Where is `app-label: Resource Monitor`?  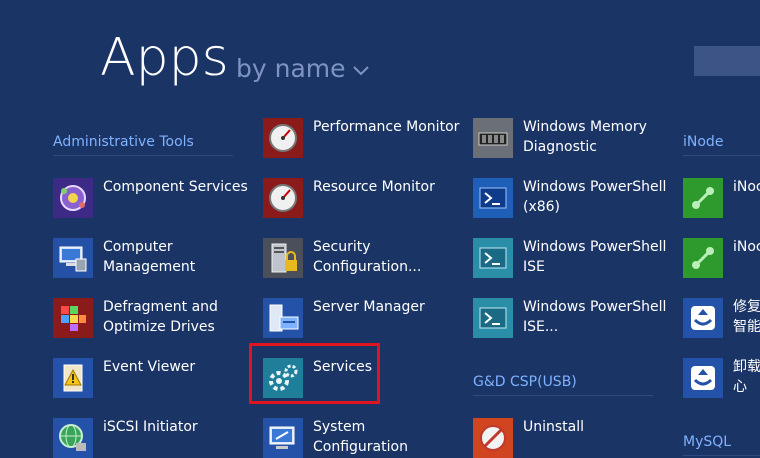
app-label: Resource Monitor is located at coordinates (374, 187).